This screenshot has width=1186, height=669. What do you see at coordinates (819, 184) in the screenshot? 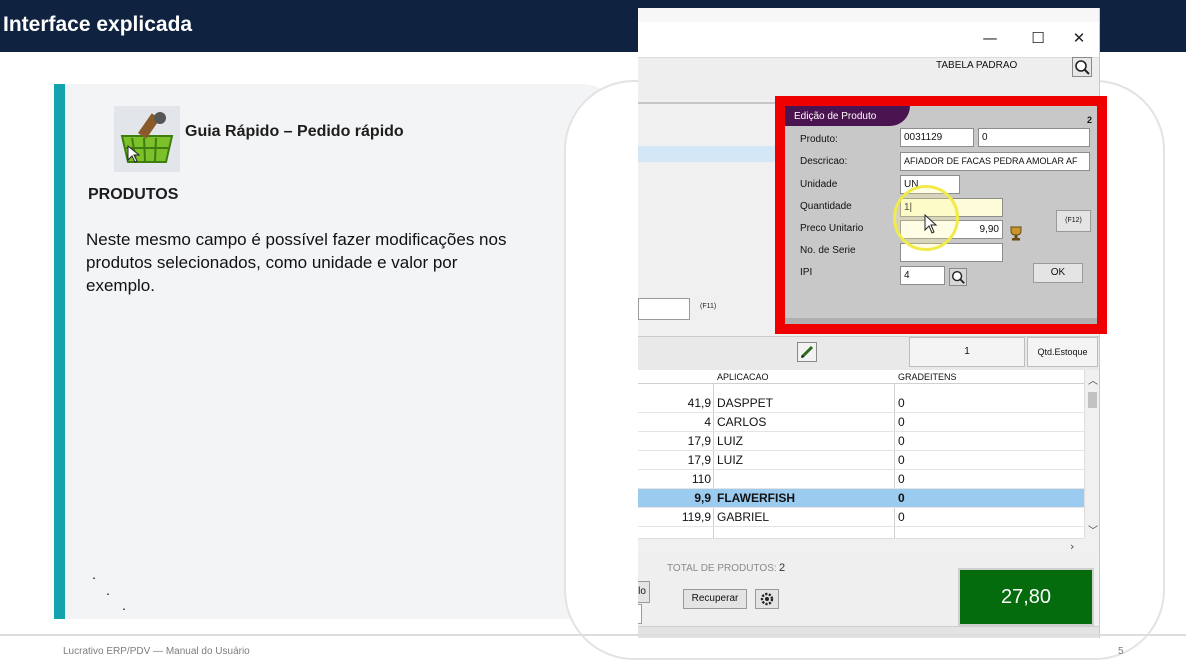
I see `unidade-label: Unidade` at bounding box center [819, 184].